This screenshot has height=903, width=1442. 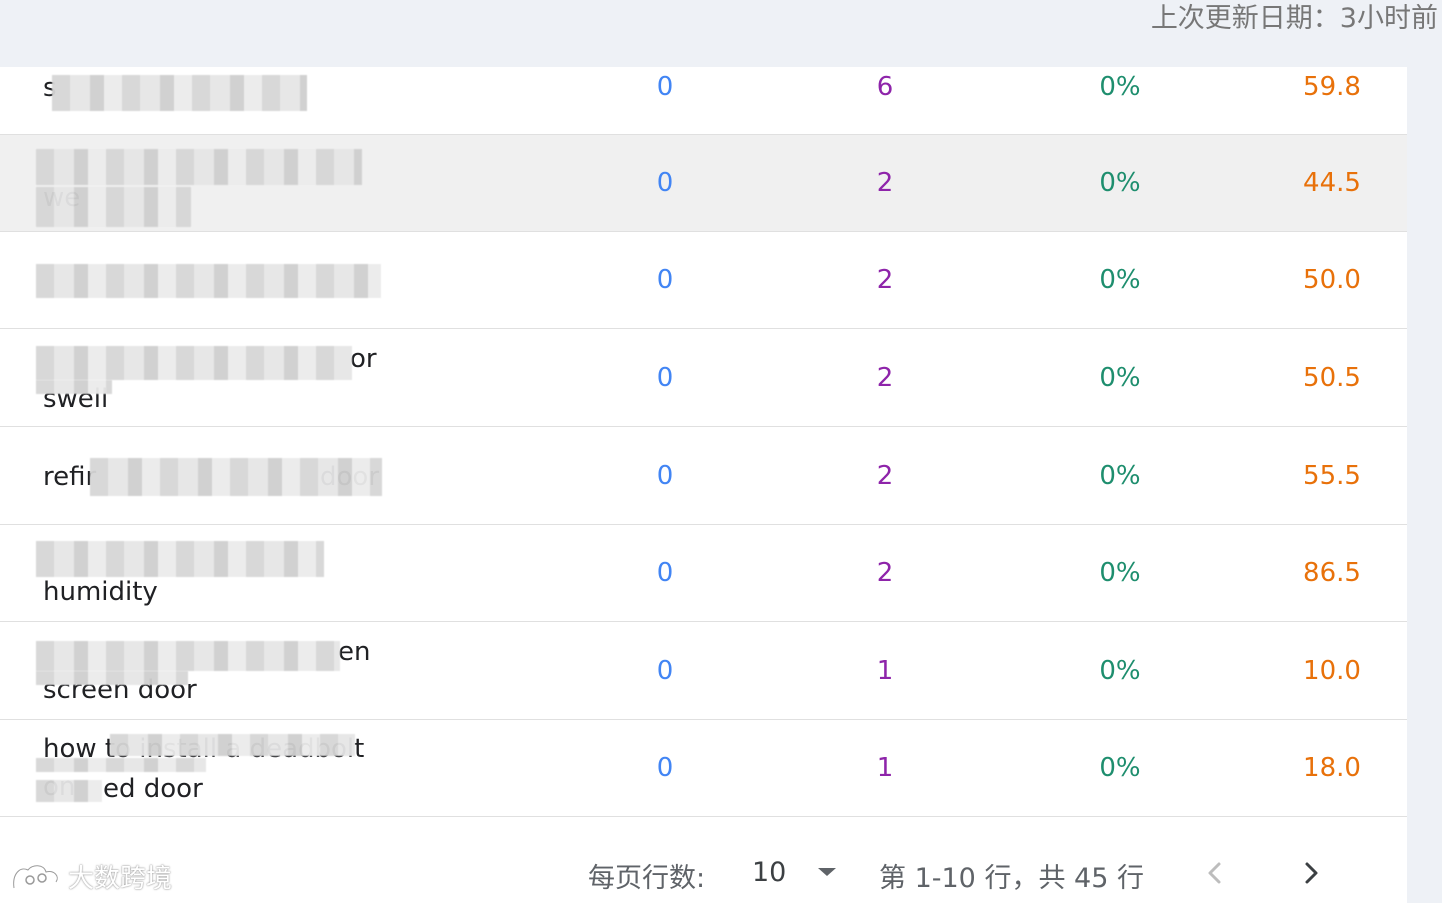 What do you see at coordinates (1332, 87) in the screenshot?
I see `position-cell: 59.8` at bounding box center [1332, 87].